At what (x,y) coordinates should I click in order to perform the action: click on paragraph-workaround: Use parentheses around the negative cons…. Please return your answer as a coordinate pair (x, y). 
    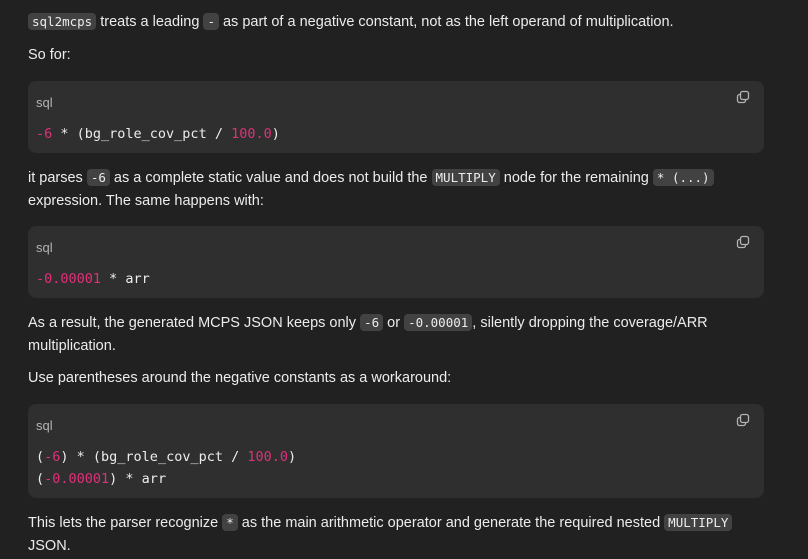
    Looking at the image, I should click on (240, 378).